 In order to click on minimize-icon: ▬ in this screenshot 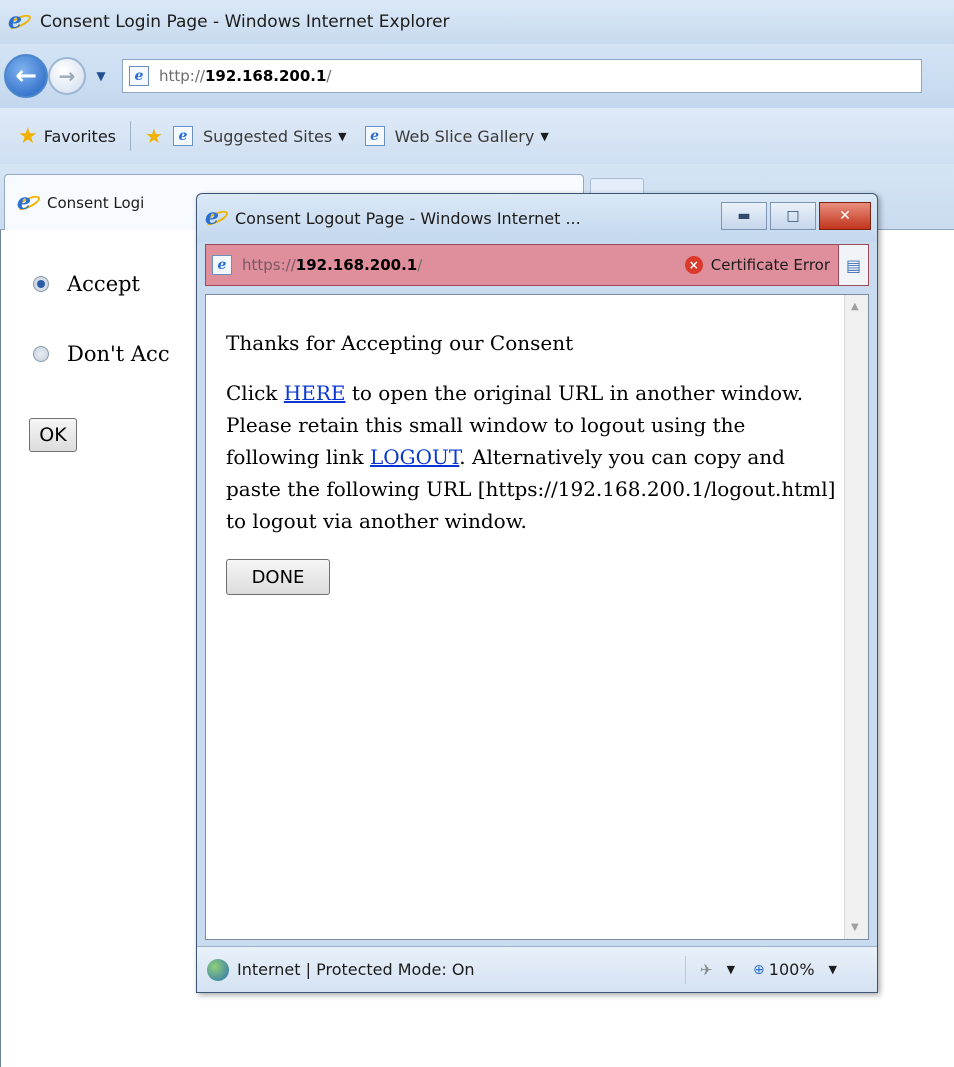, I will do `click(744, 216)`.